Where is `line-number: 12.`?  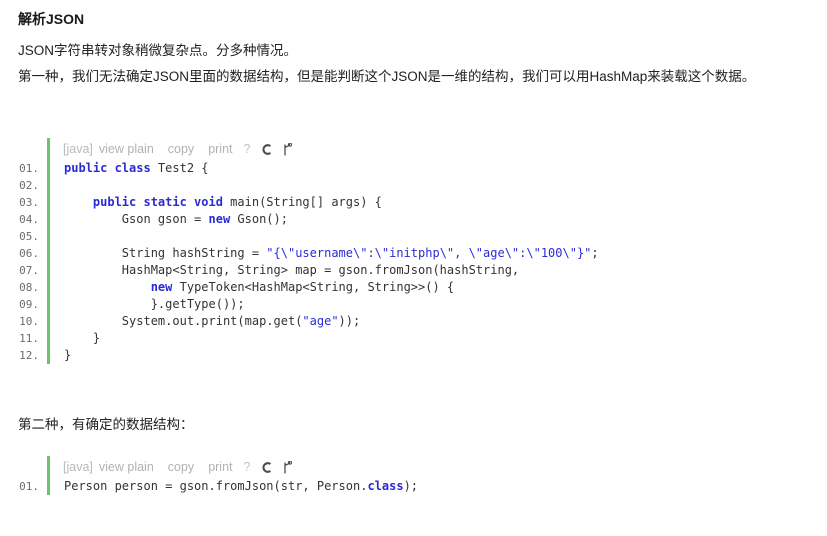 line-number: 12. is located at coordinates (29, 355).